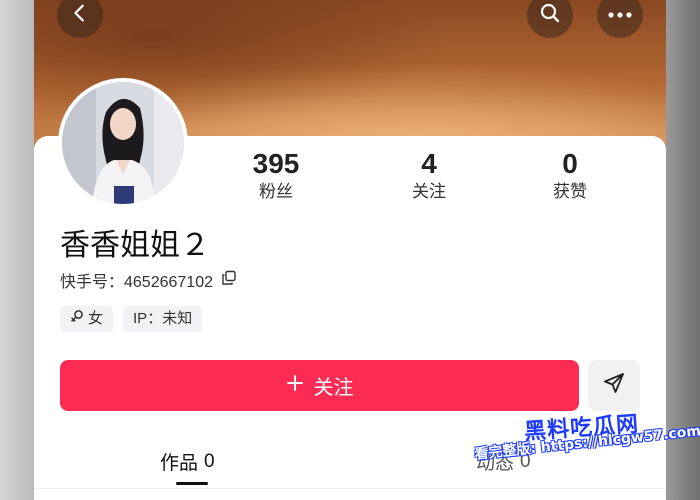 The image size is (700, 500). I want to click on tab-works-label: 作品, so click(179, 463).